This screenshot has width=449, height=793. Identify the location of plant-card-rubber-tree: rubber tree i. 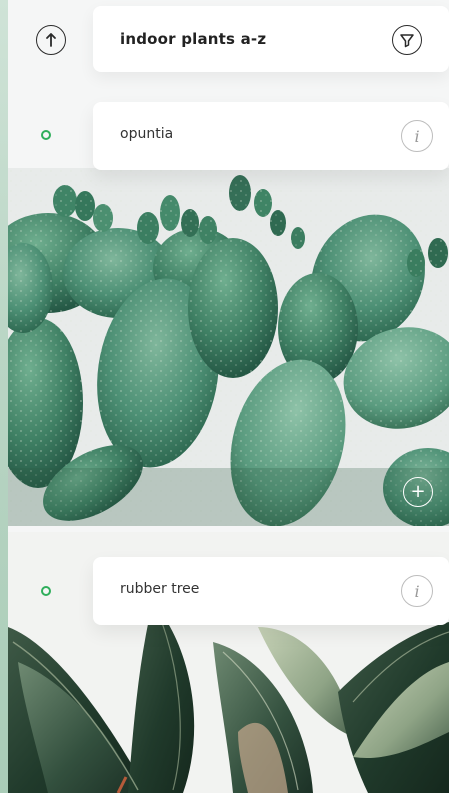
(271, 591).